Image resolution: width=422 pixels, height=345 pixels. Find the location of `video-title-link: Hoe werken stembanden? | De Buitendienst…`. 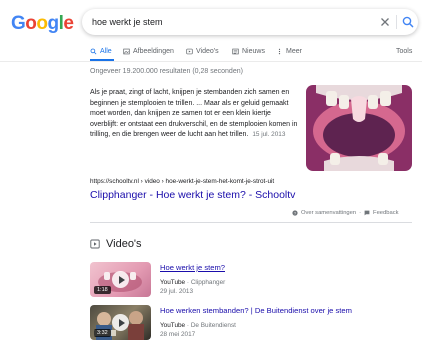

video-title-link: Hoe werken stembanden? | De Buitendienst… is located at coordinates (256, 310).